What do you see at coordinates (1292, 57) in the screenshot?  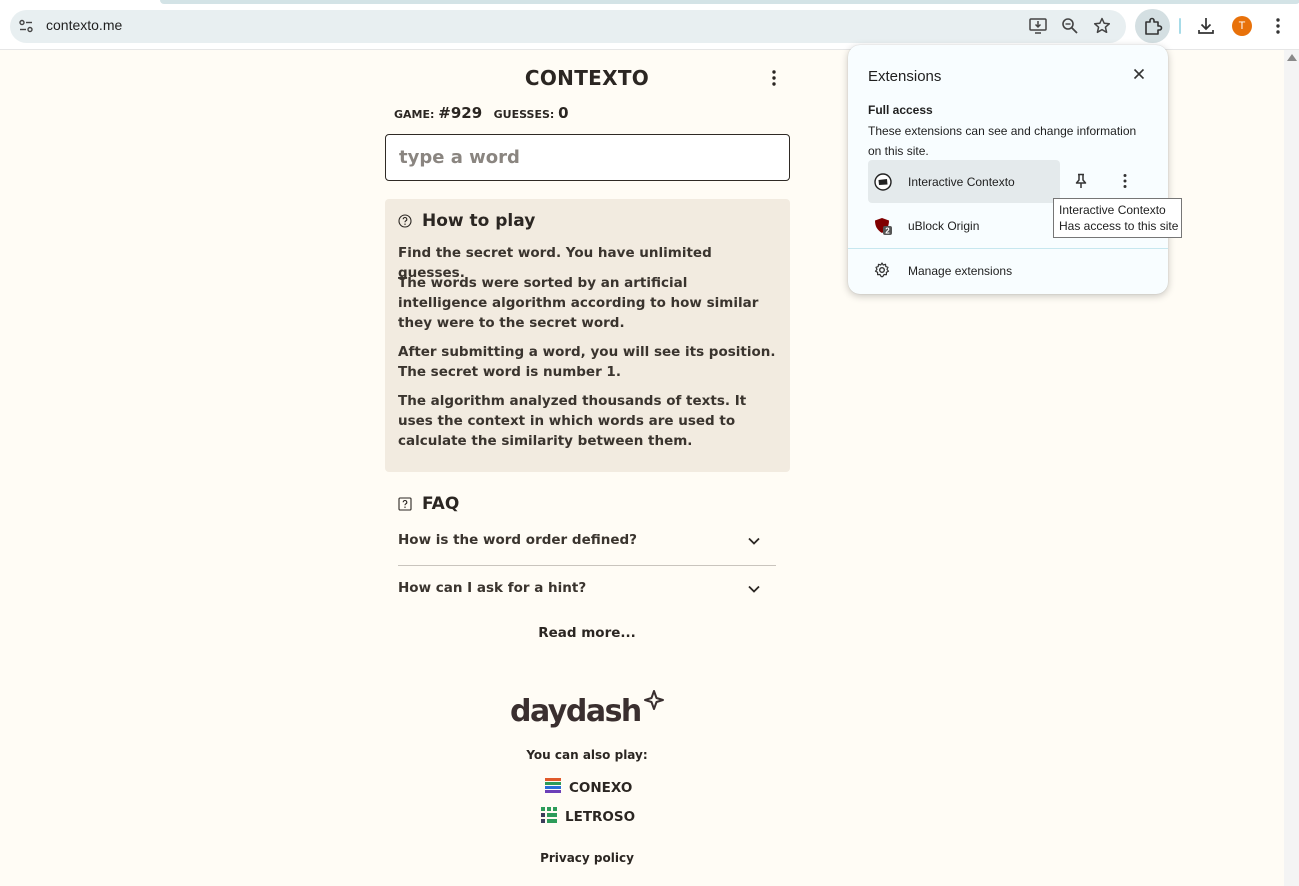 I see `scroll-up-arrow` at bounding box center [1292, 57].